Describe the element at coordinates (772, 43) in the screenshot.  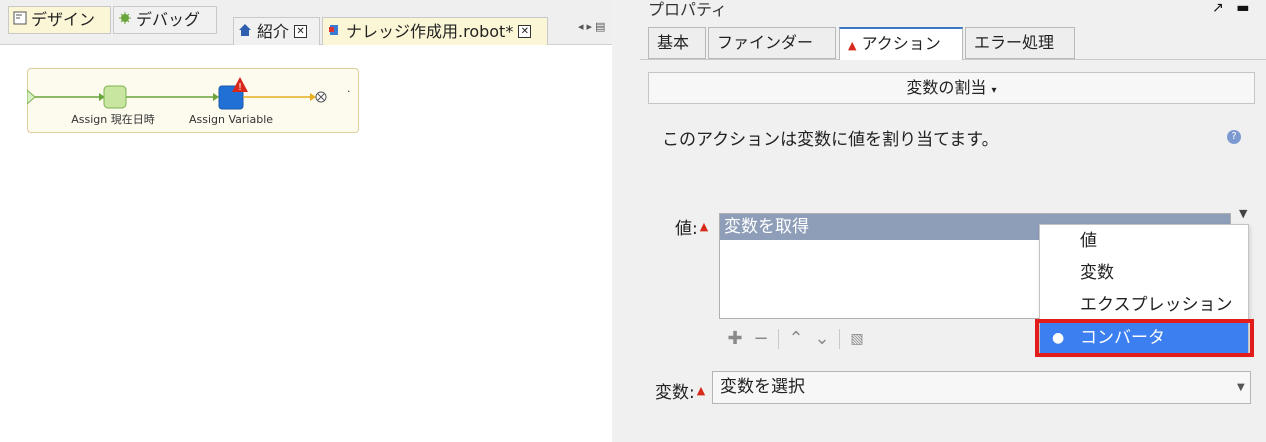
I see `tab-finder: ファインダー` at that location.